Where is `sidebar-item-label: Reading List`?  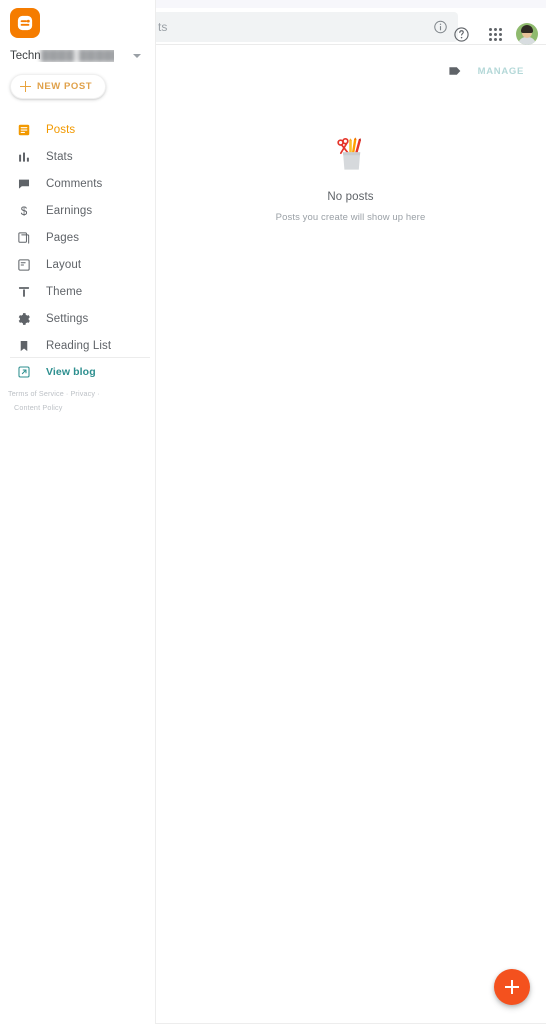
sidebar-item-label: Reading List is located at coordinates (79, 345).